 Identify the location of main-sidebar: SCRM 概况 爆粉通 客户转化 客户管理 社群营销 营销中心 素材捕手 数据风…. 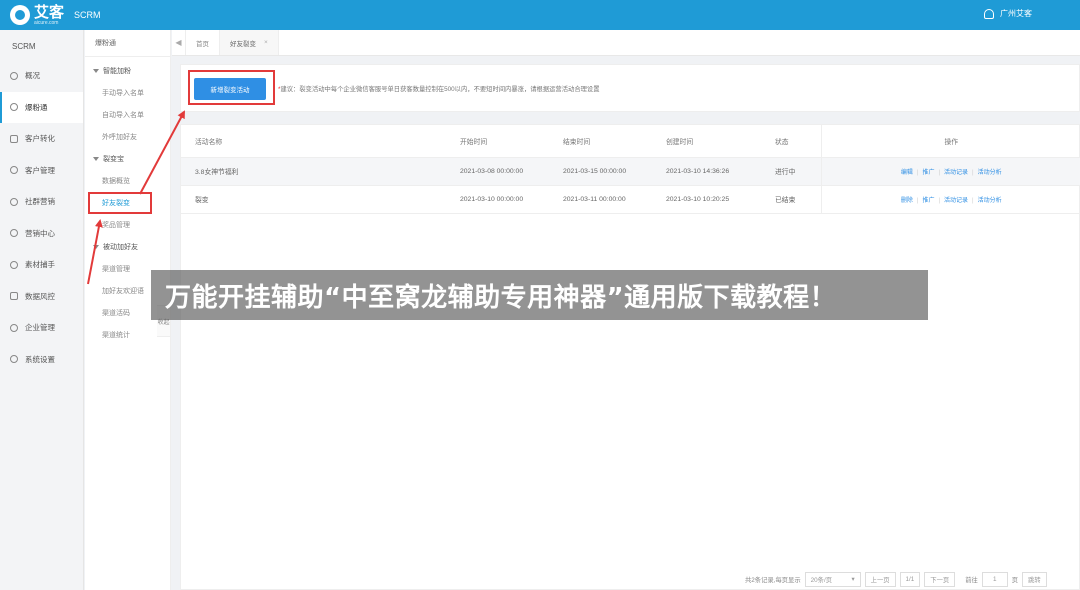
(42, 310).